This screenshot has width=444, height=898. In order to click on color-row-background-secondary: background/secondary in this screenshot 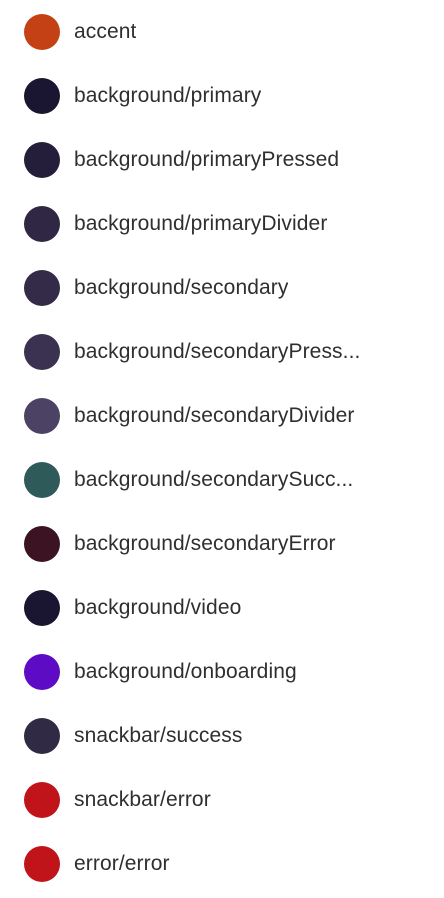, I will do `click(222, 288)`.